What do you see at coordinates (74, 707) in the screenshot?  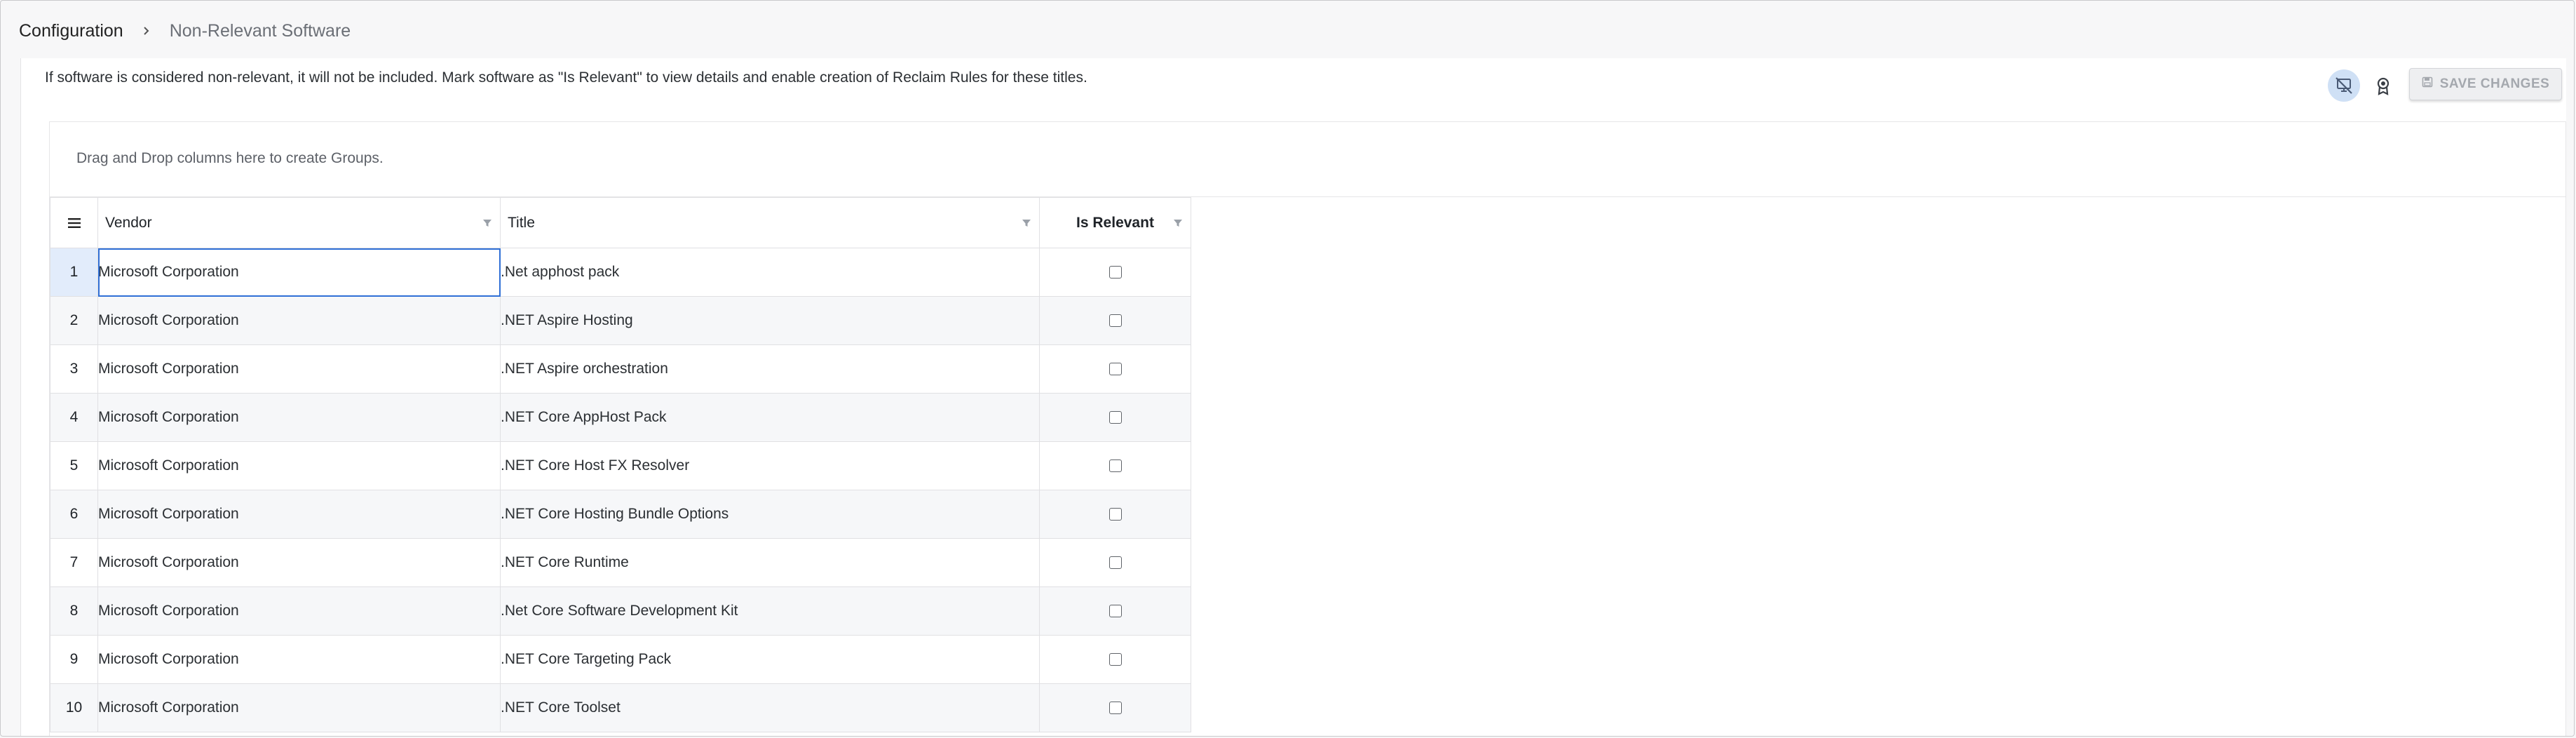 I see `row-number: 10` at bounding box center [74, 707].